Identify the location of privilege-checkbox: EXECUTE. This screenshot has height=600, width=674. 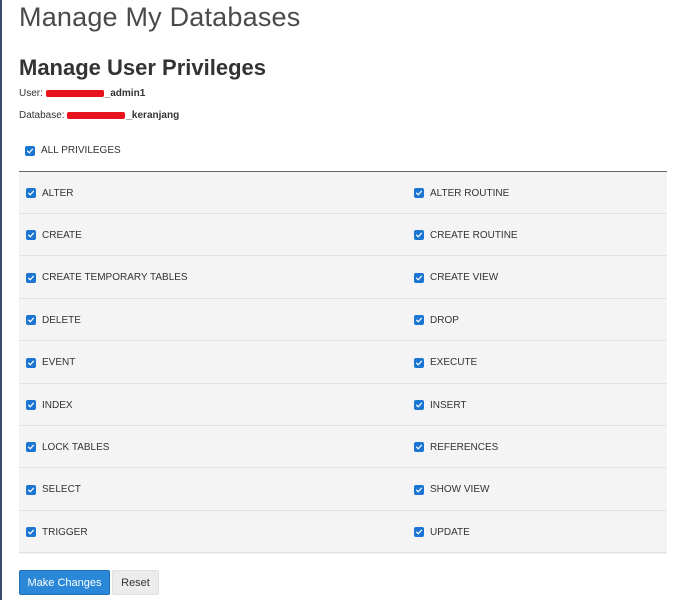
(445, 363).